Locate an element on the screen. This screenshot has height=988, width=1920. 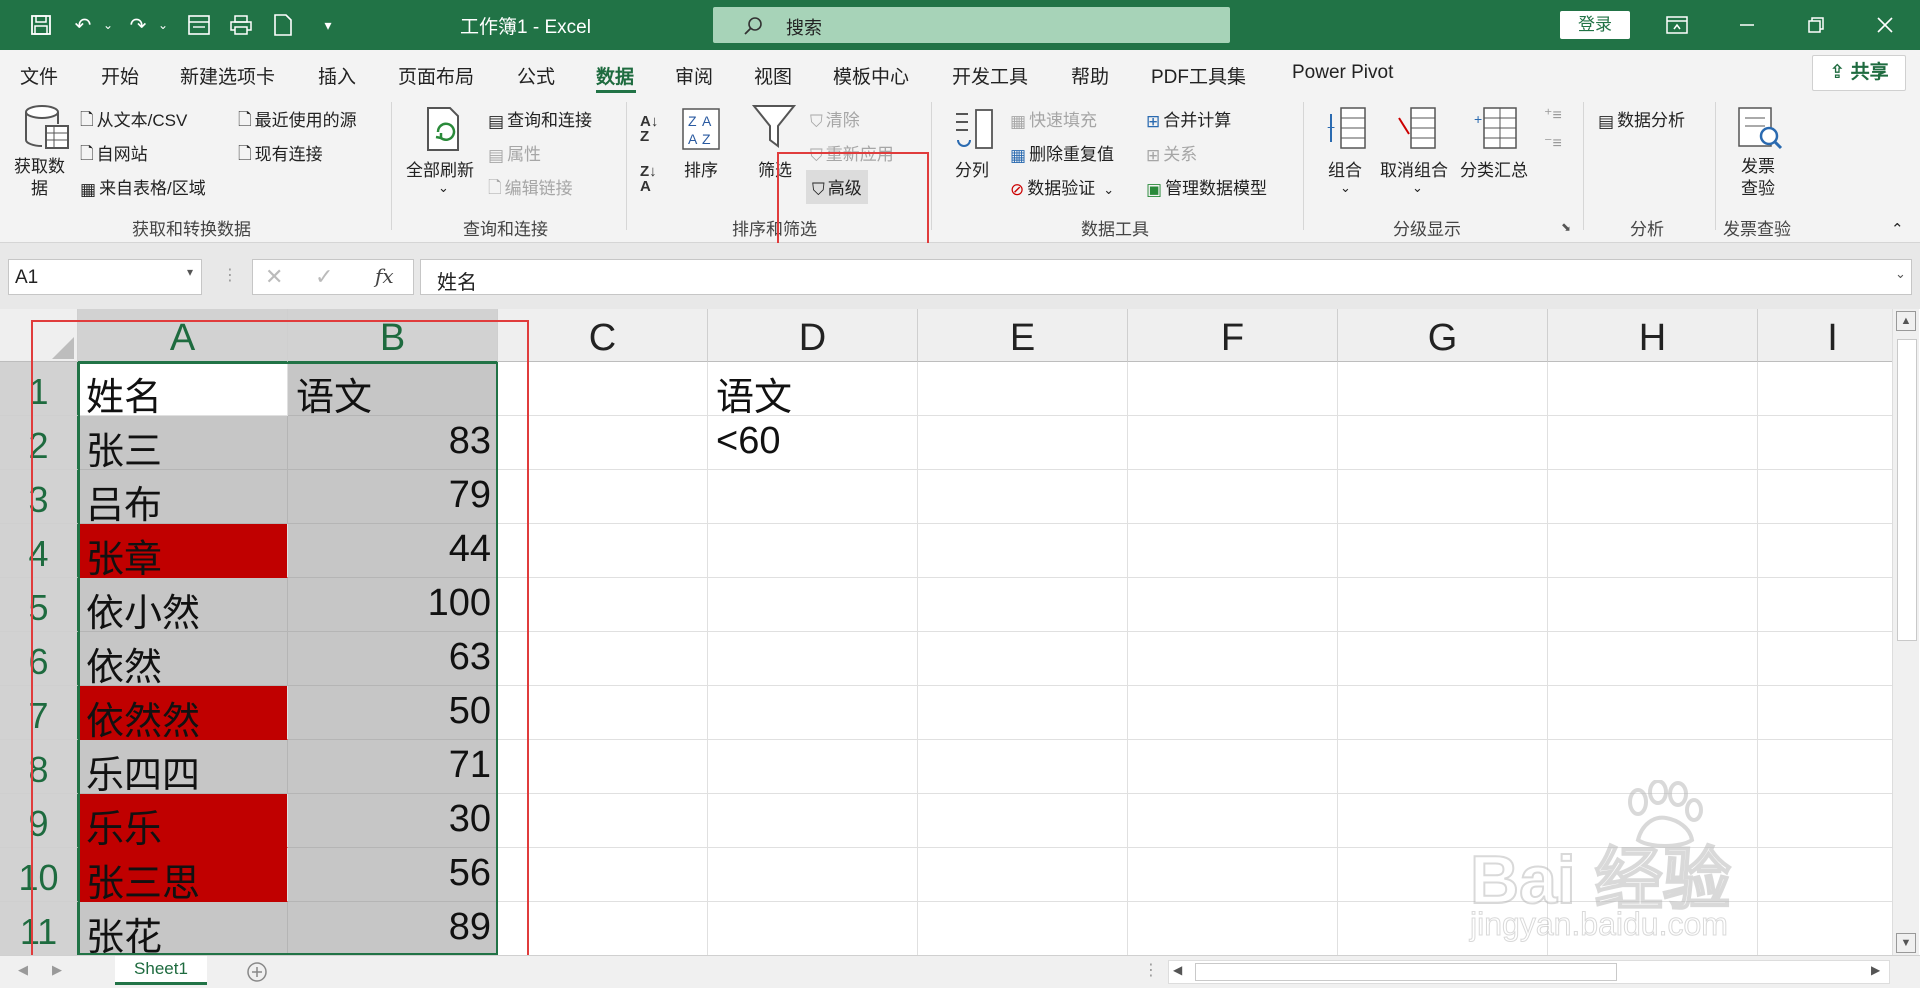
ungroup-button: 取消组合 is located at coordinates (1414, 168).